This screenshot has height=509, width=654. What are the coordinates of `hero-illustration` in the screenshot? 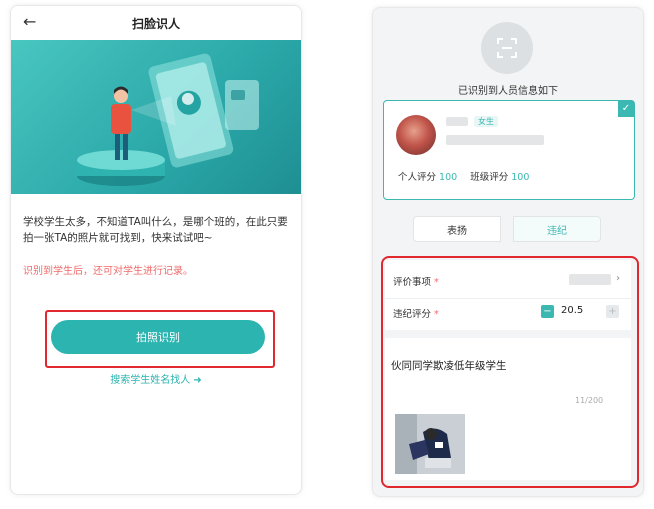 It's located at (156, 117).